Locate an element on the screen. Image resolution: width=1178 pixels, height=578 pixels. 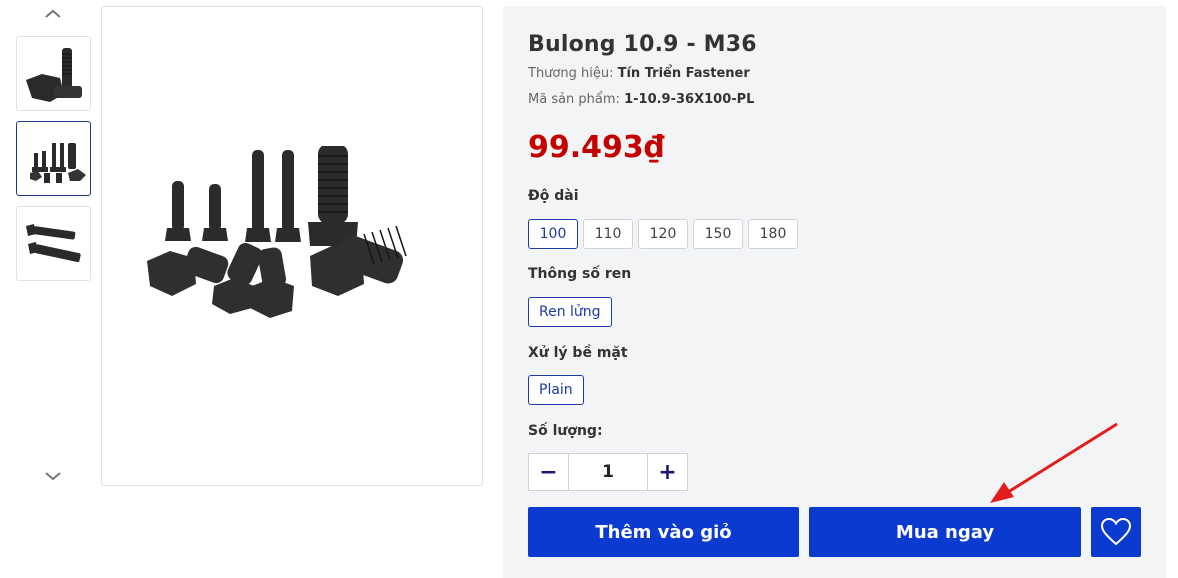
thumbnail-scroll-up-button is located at coordinates (53, 14).